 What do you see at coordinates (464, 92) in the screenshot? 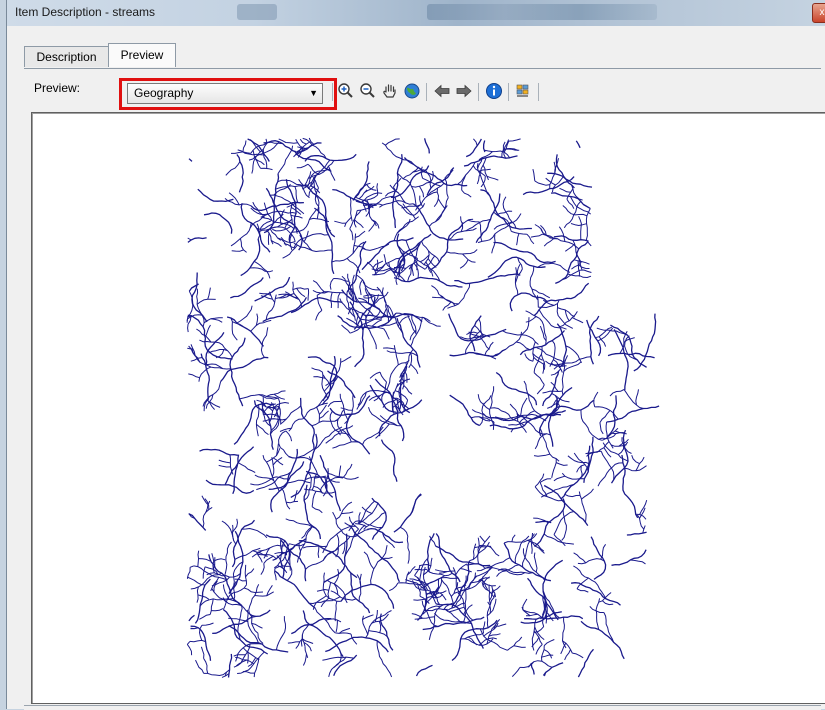
I see `forward-arrow-icon` at bounding box center [464, 92].